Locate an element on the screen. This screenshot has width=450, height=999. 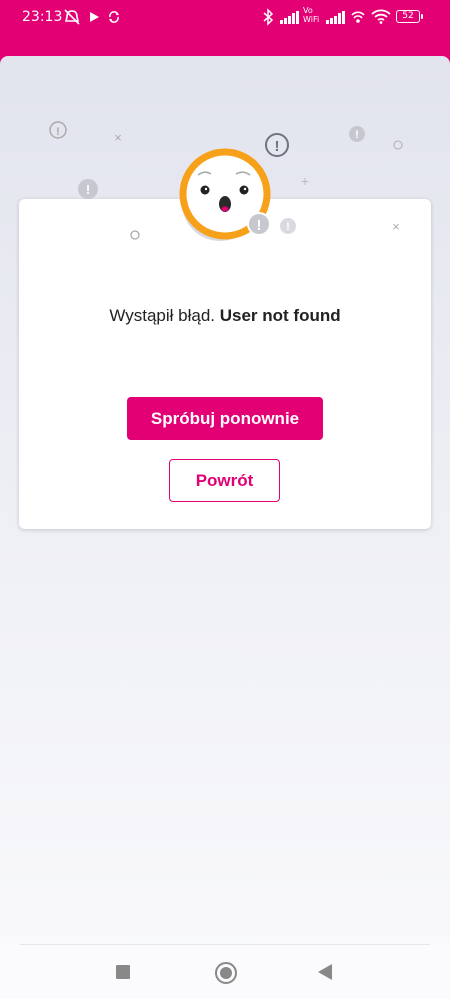
back-button: Powrót is located at coordinates (224, 480).